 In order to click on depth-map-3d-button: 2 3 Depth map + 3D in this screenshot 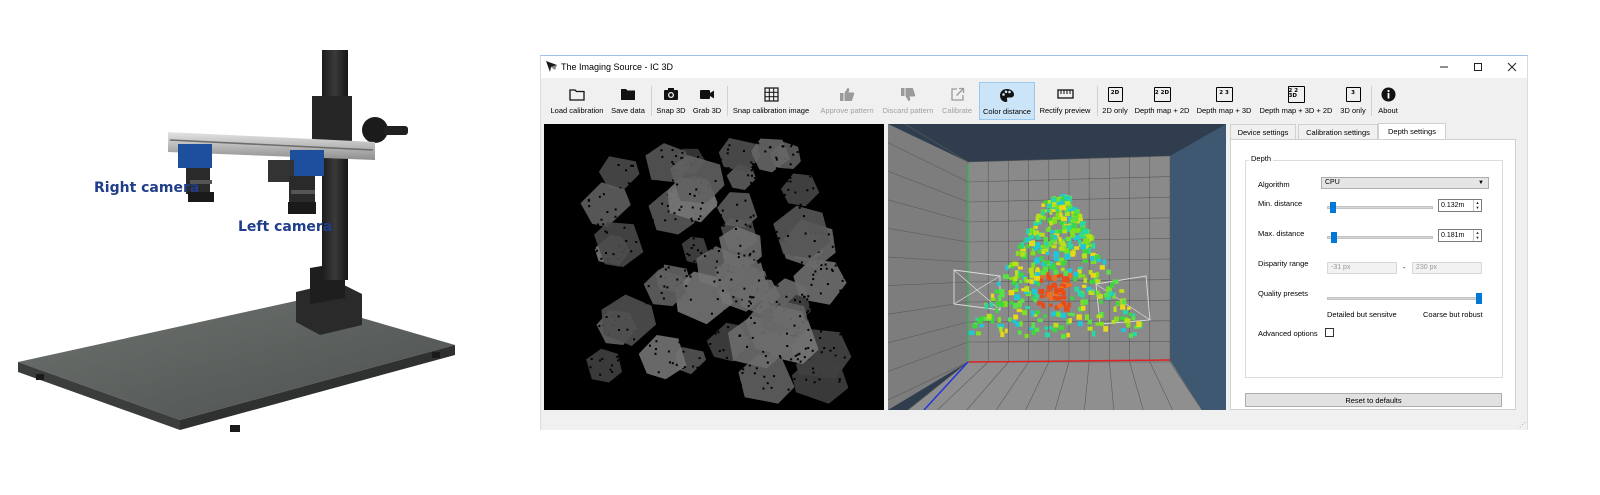, I will do `click(1224, 101)`.